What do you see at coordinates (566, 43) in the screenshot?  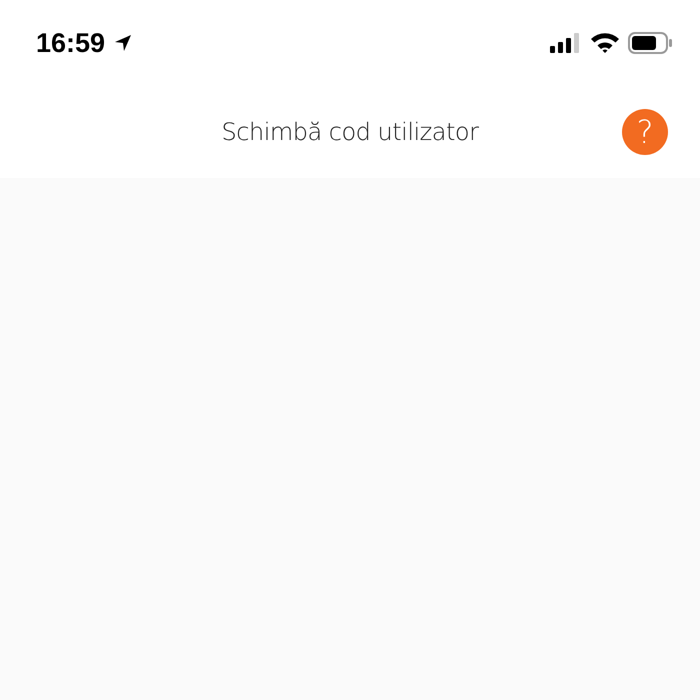 I see `signal-icon` at bounding box center [566, 43].